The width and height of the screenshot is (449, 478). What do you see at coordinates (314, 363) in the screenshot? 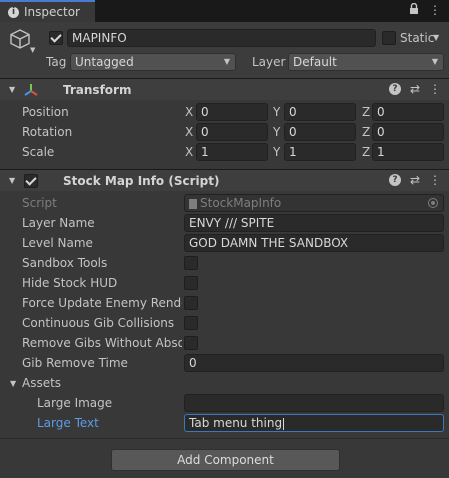
I see `gib-remove-time-input: 0` at bounding box center [314, 363].